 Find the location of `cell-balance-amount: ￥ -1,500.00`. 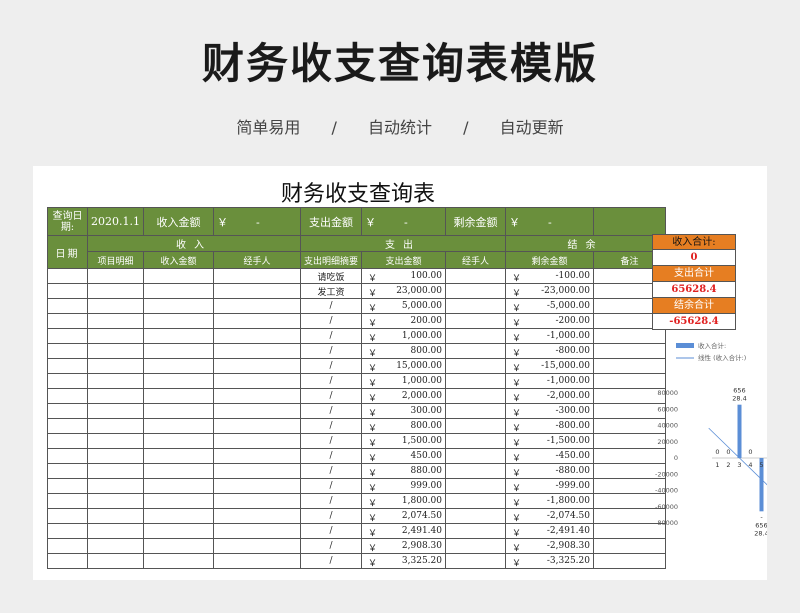

cell-balance-amount: ￥ -1,500.00 is located at coordinates (549, 441).